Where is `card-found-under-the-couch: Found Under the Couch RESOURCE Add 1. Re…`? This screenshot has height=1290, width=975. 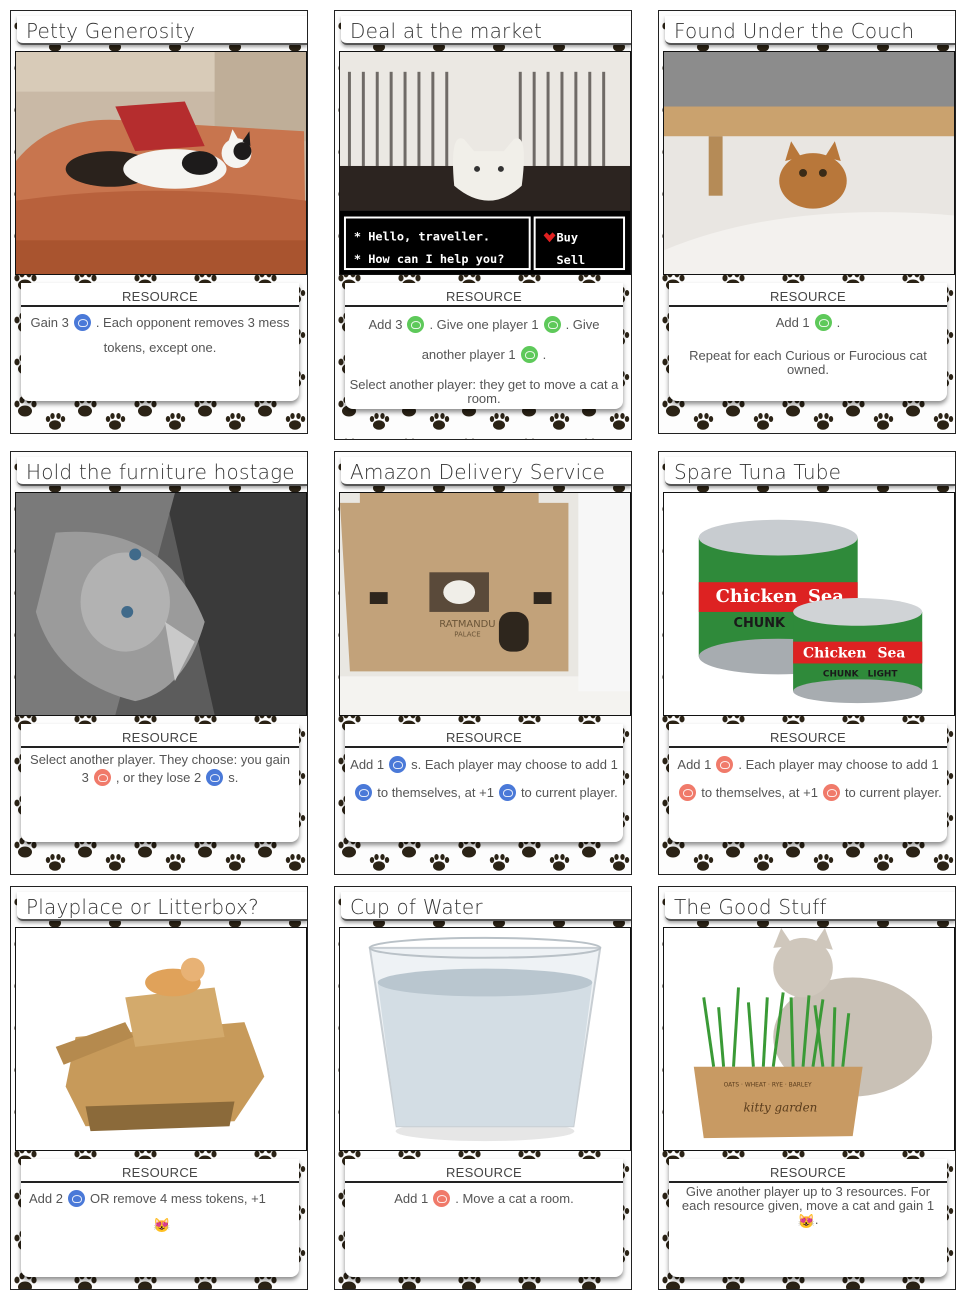
card-found-under-the-couch: Found Under the Couch RESOURCE Add 1. Re… is located at coordinates (807, 222).